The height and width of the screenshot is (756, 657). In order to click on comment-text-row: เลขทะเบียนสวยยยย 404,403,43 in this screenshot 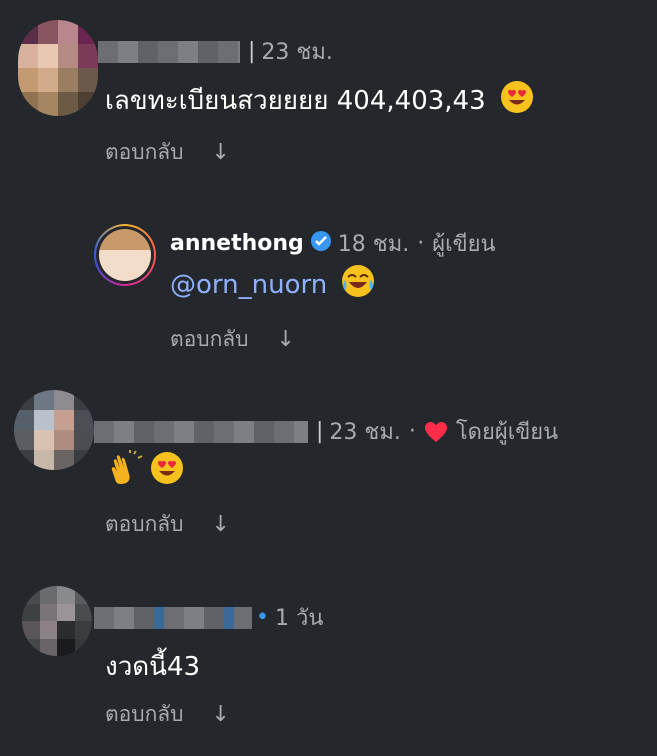, I will do `click(319, 100)`.